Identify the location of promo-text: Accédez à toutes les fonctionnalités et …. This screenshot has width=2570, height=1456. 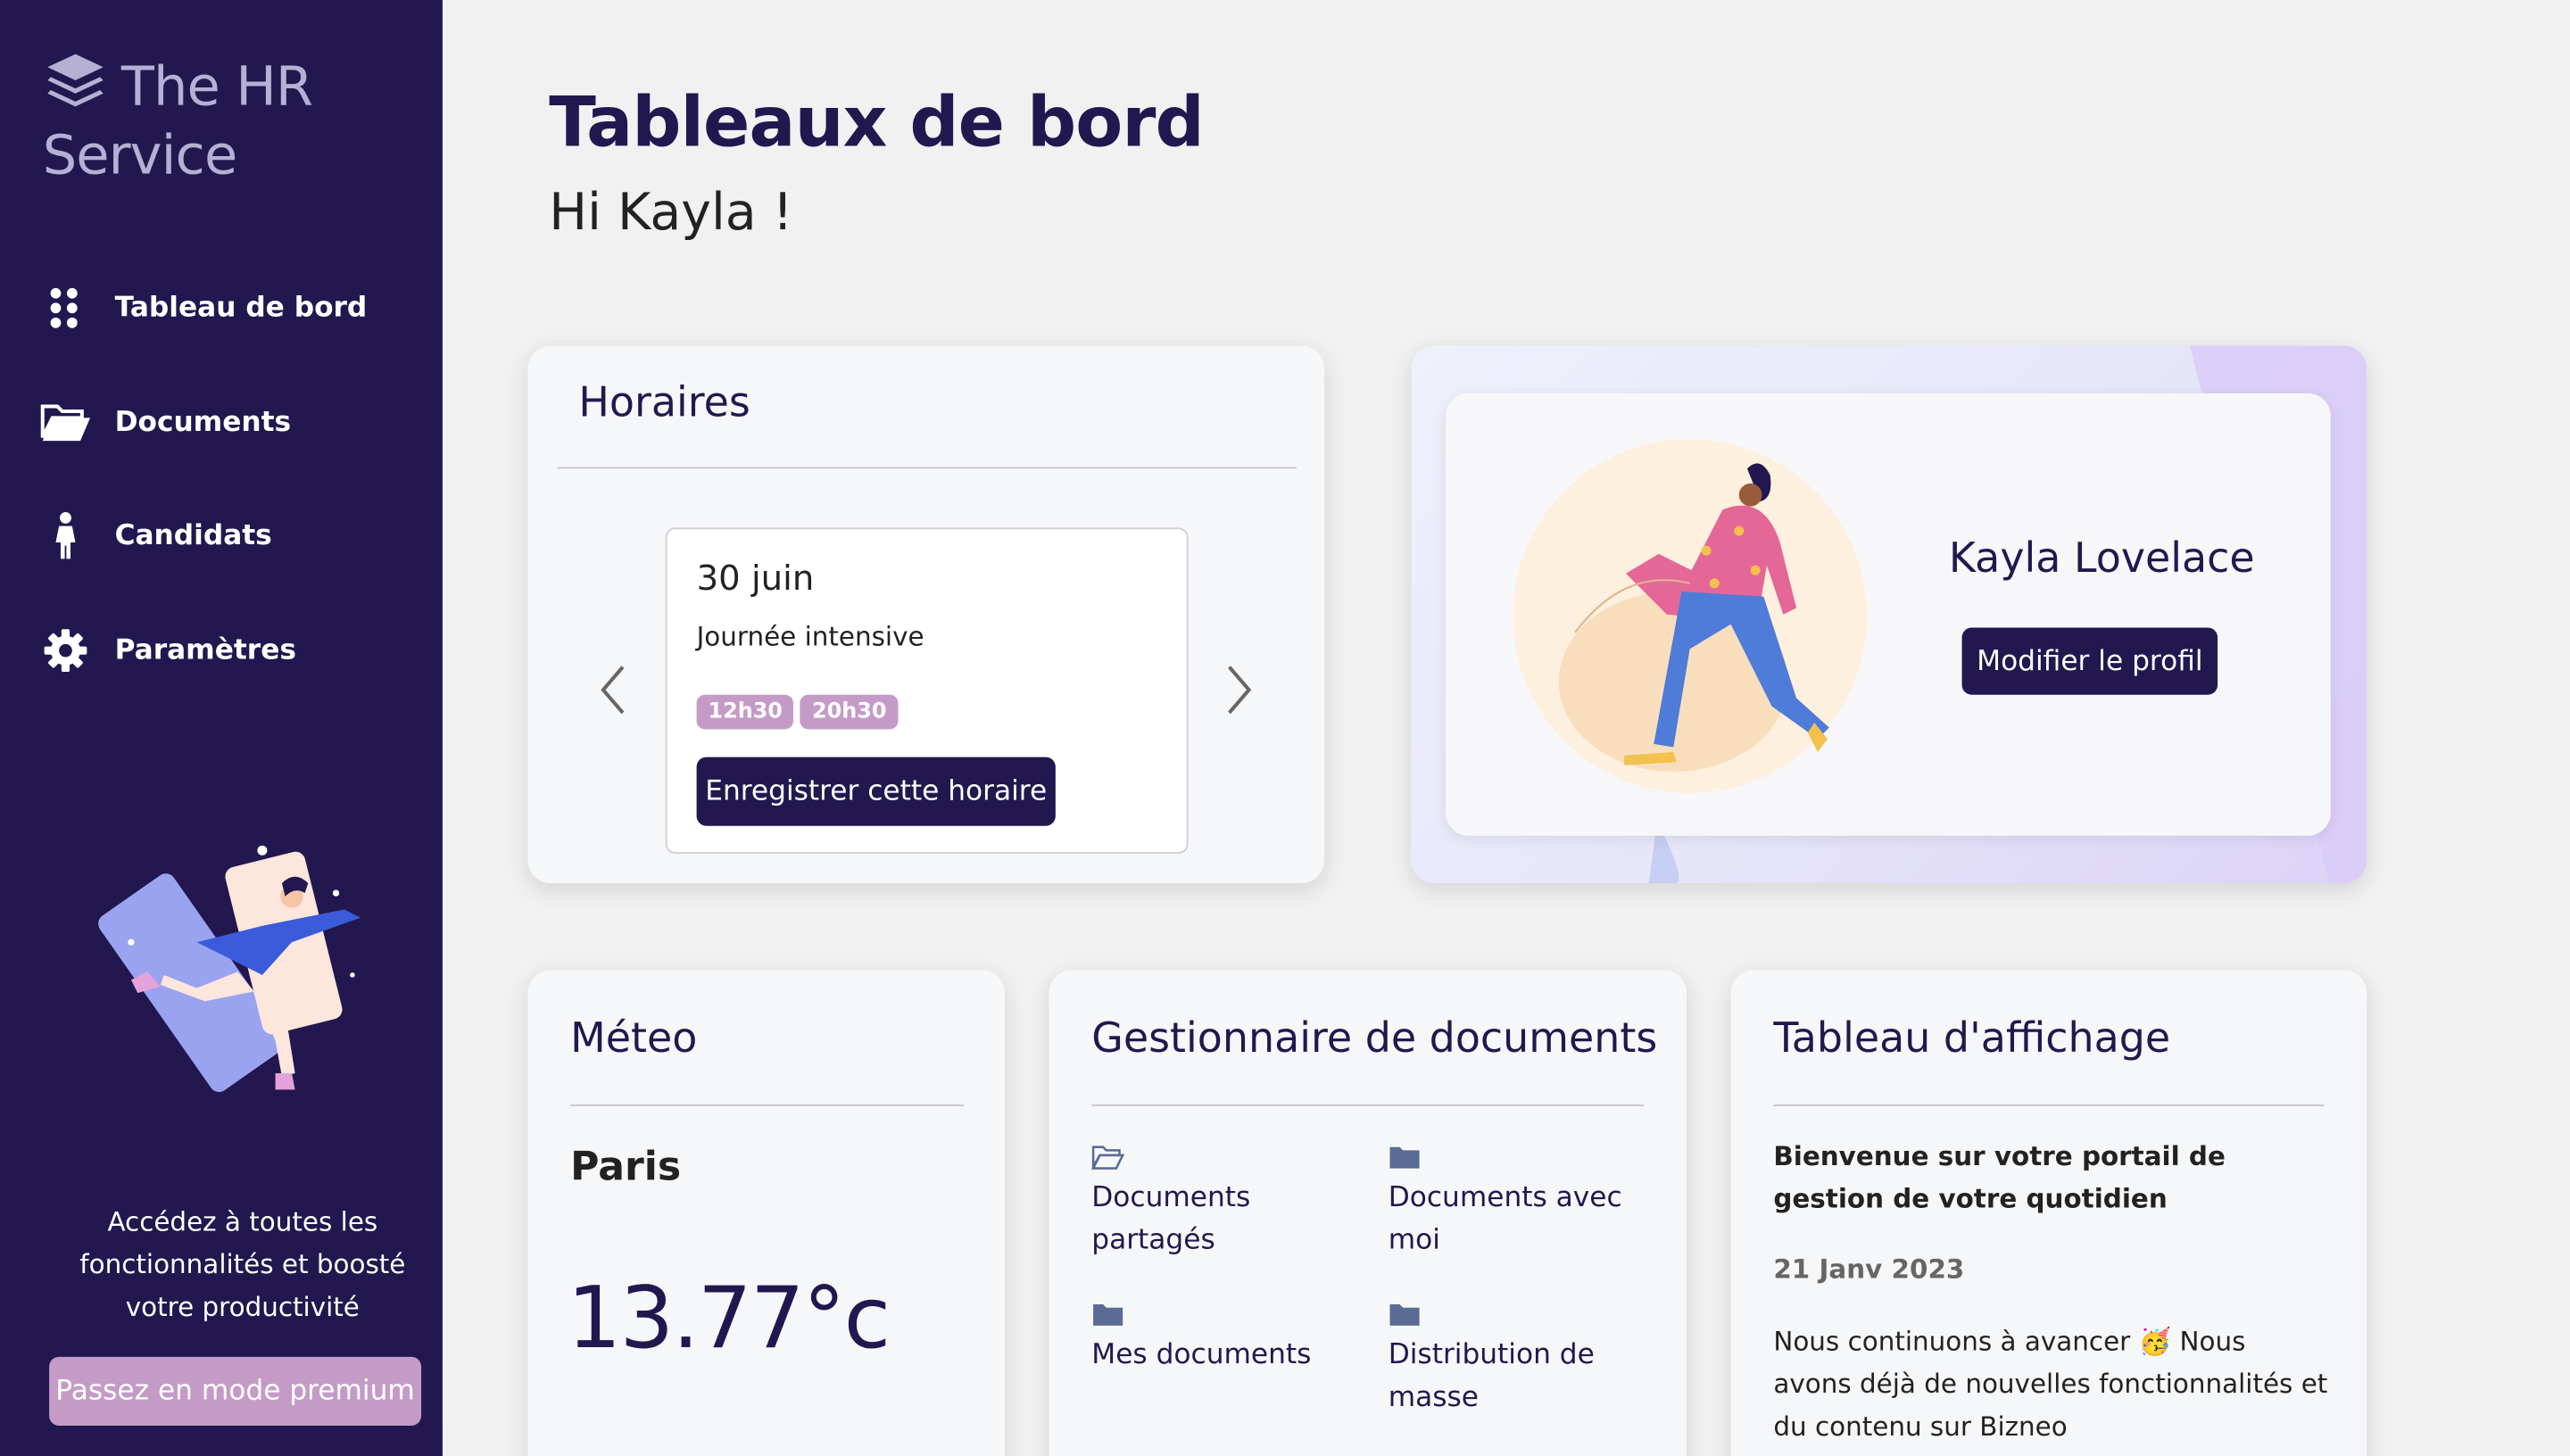
(242, 1264).